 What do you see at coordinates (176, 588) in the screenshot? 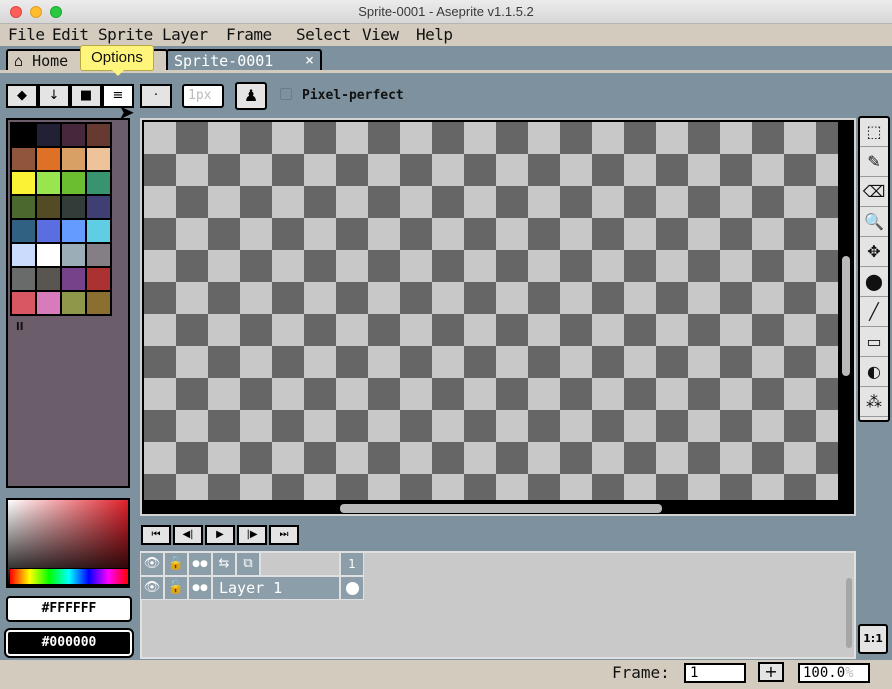
I see `layer-lock-icon: 🔓` at bounding box center [176, 588].